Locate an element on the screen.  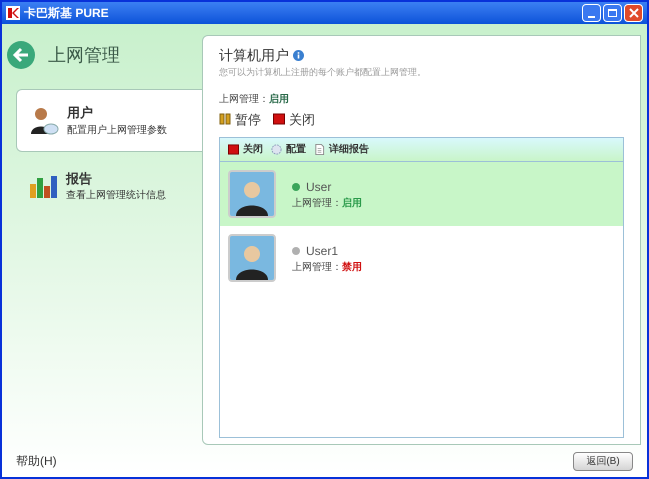
info-icon is located at coordinates (298, 55).